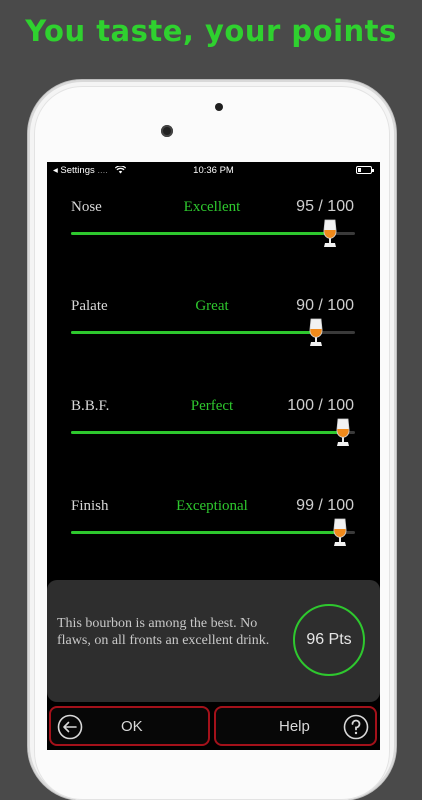 The width and height of the screenshot is (422, 800). What do you see at coordinates (211, 31) in the screenshot?
I see `headline: You taste, your points` at bounding box center [211, 31].